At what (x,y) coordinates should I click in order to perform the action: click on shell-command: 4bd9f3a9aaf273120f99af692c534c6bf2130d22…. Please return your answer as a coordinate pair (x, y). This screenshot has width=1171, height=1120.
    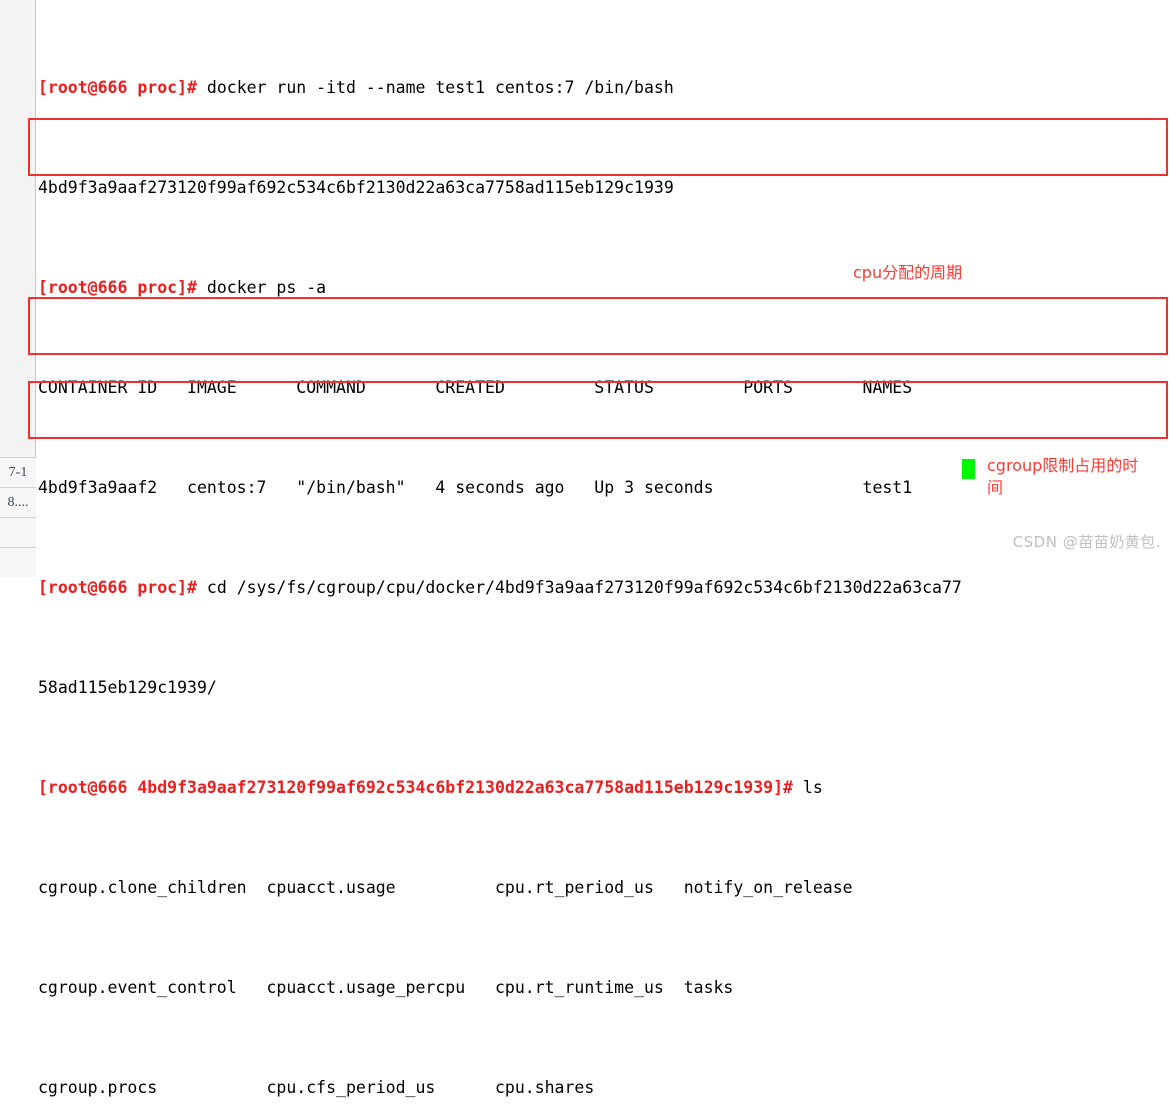
    Looking at the image, I should click on (356, 187).